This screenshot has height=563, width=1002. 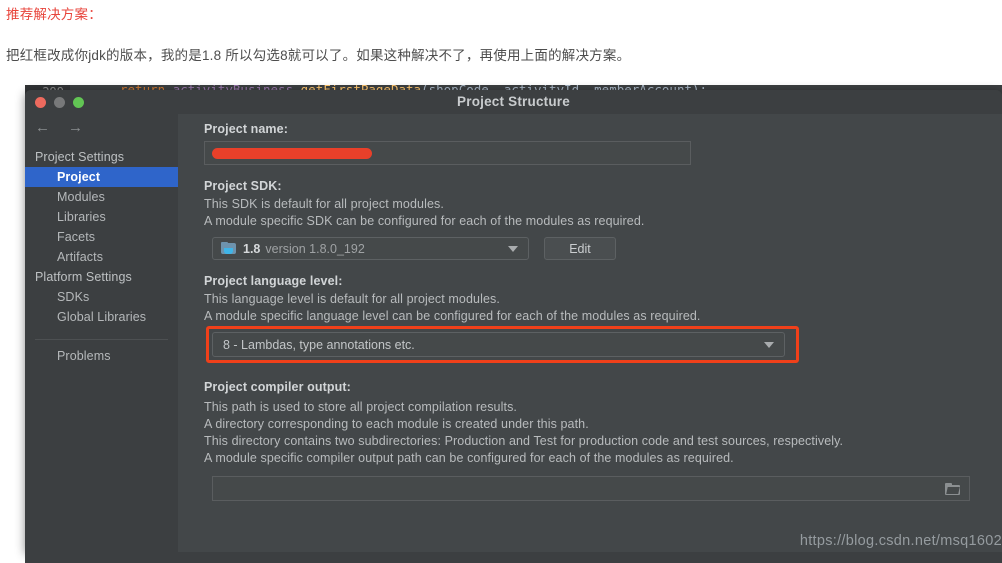 I want to click on sidebar-item-facets: Facets, so click(x=101, y=237).